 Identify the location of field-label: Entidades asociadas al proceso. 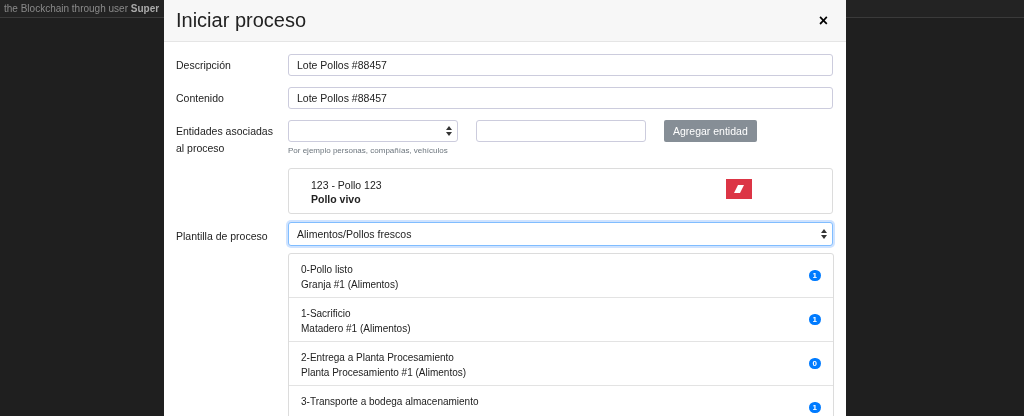
(225, 140).